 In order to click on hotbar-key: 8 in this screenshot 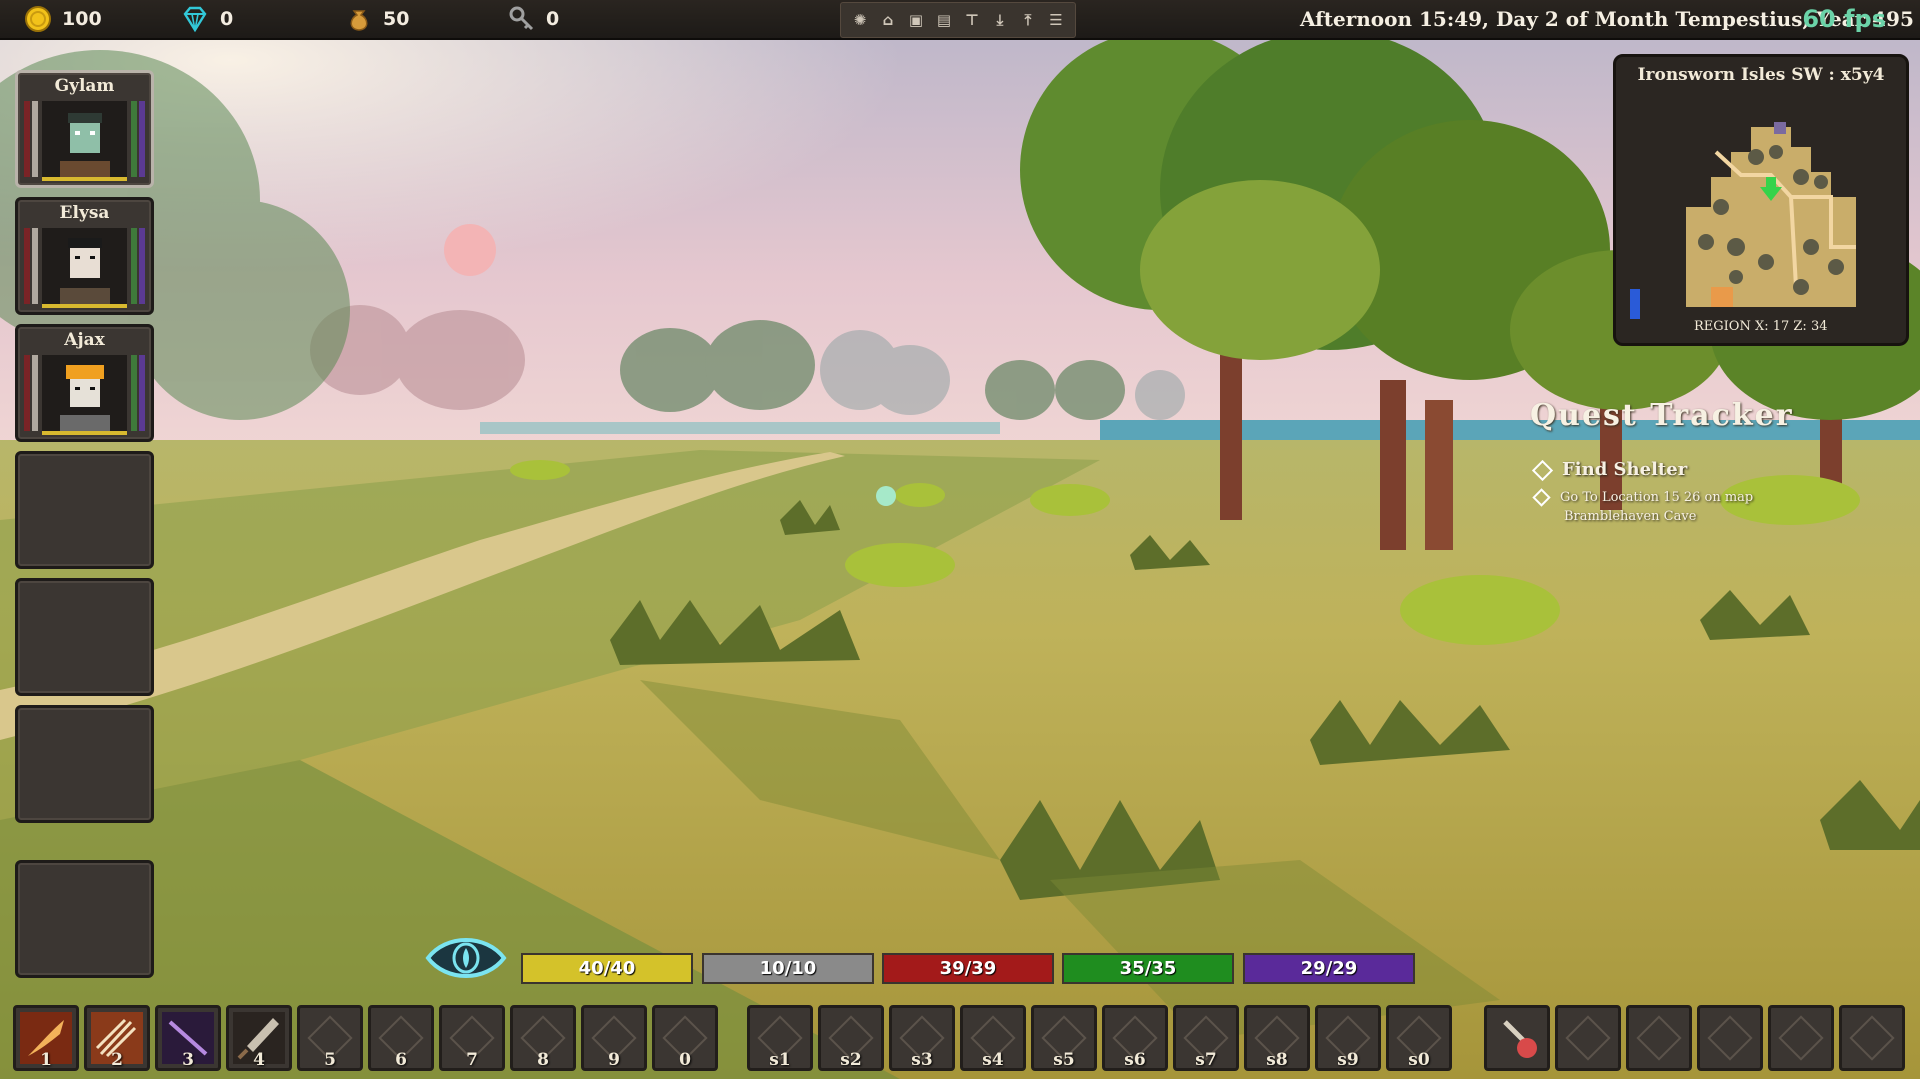, I will do `click(543, 1060)`.